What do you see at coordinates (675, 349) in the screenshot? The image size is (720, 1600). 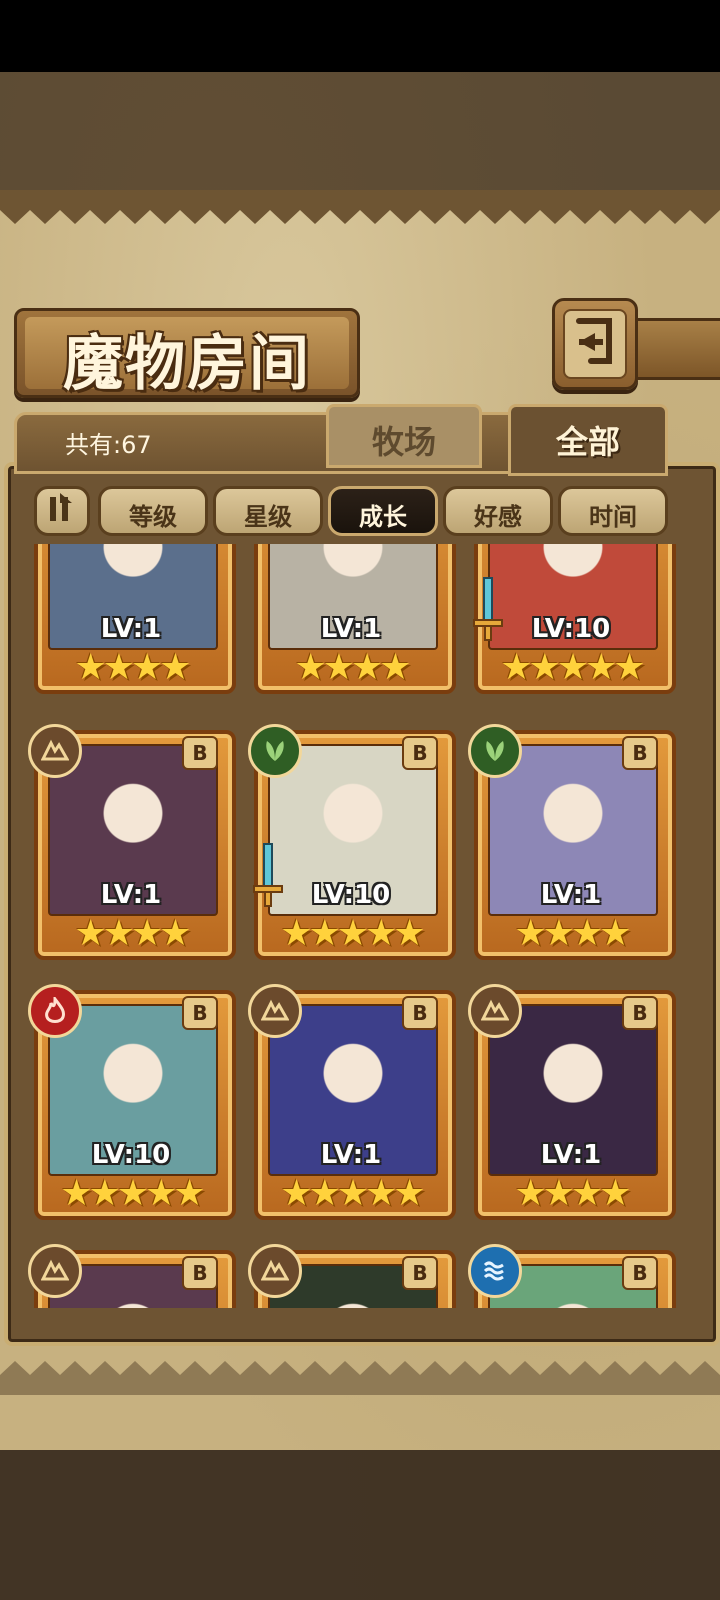 I see `back-button-bar` at bounding box center [675, 349].